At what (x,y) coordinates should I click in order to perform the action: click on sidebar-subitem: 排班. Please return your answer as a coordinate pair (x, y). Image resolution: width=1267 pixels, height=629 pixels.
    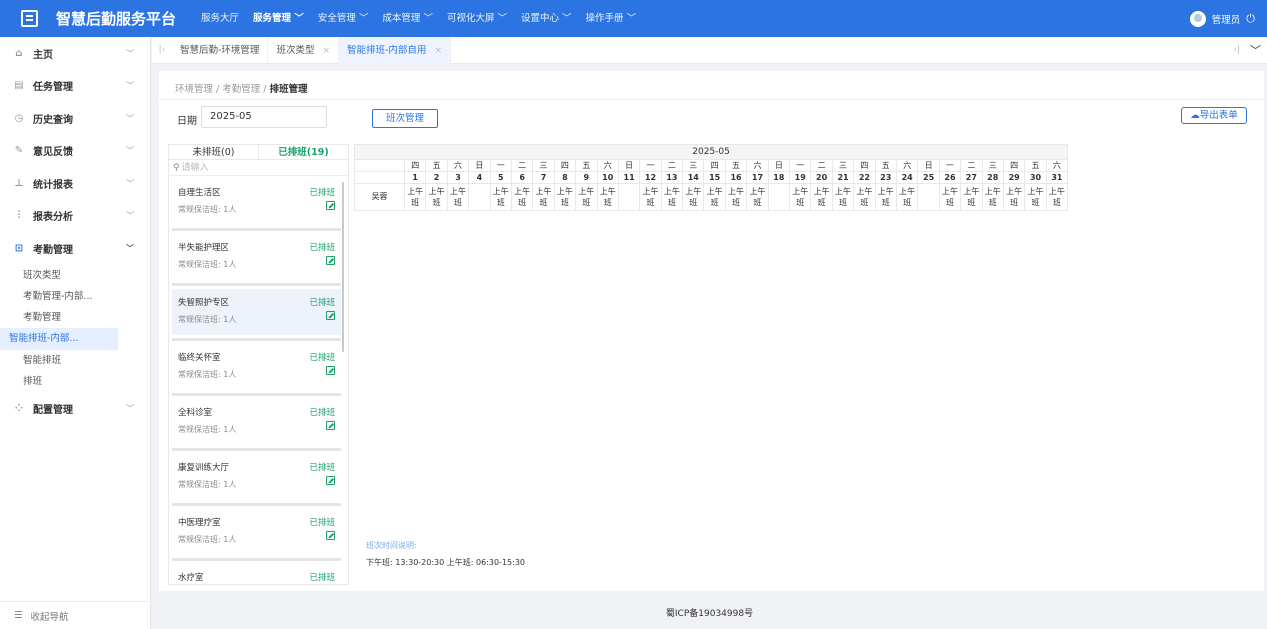
    Looking at the image, I should click on (59, 381).